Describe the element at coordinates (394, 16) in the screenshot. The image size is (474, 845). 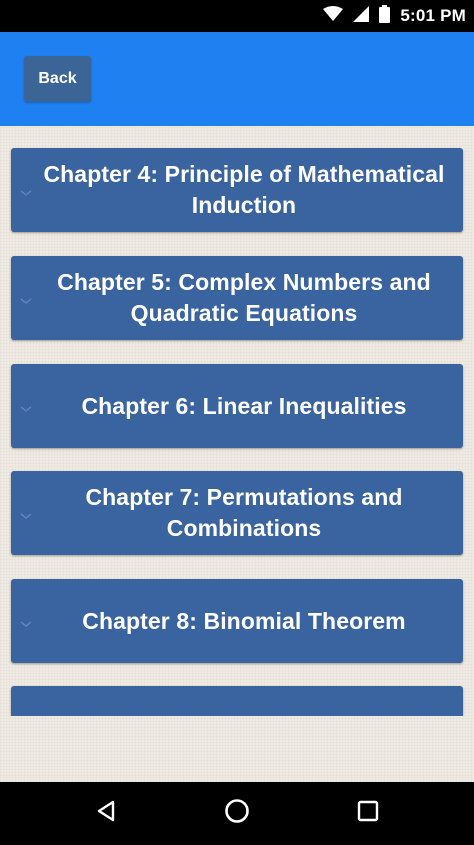
I see `status-icons: 5:01 PM` at that location.